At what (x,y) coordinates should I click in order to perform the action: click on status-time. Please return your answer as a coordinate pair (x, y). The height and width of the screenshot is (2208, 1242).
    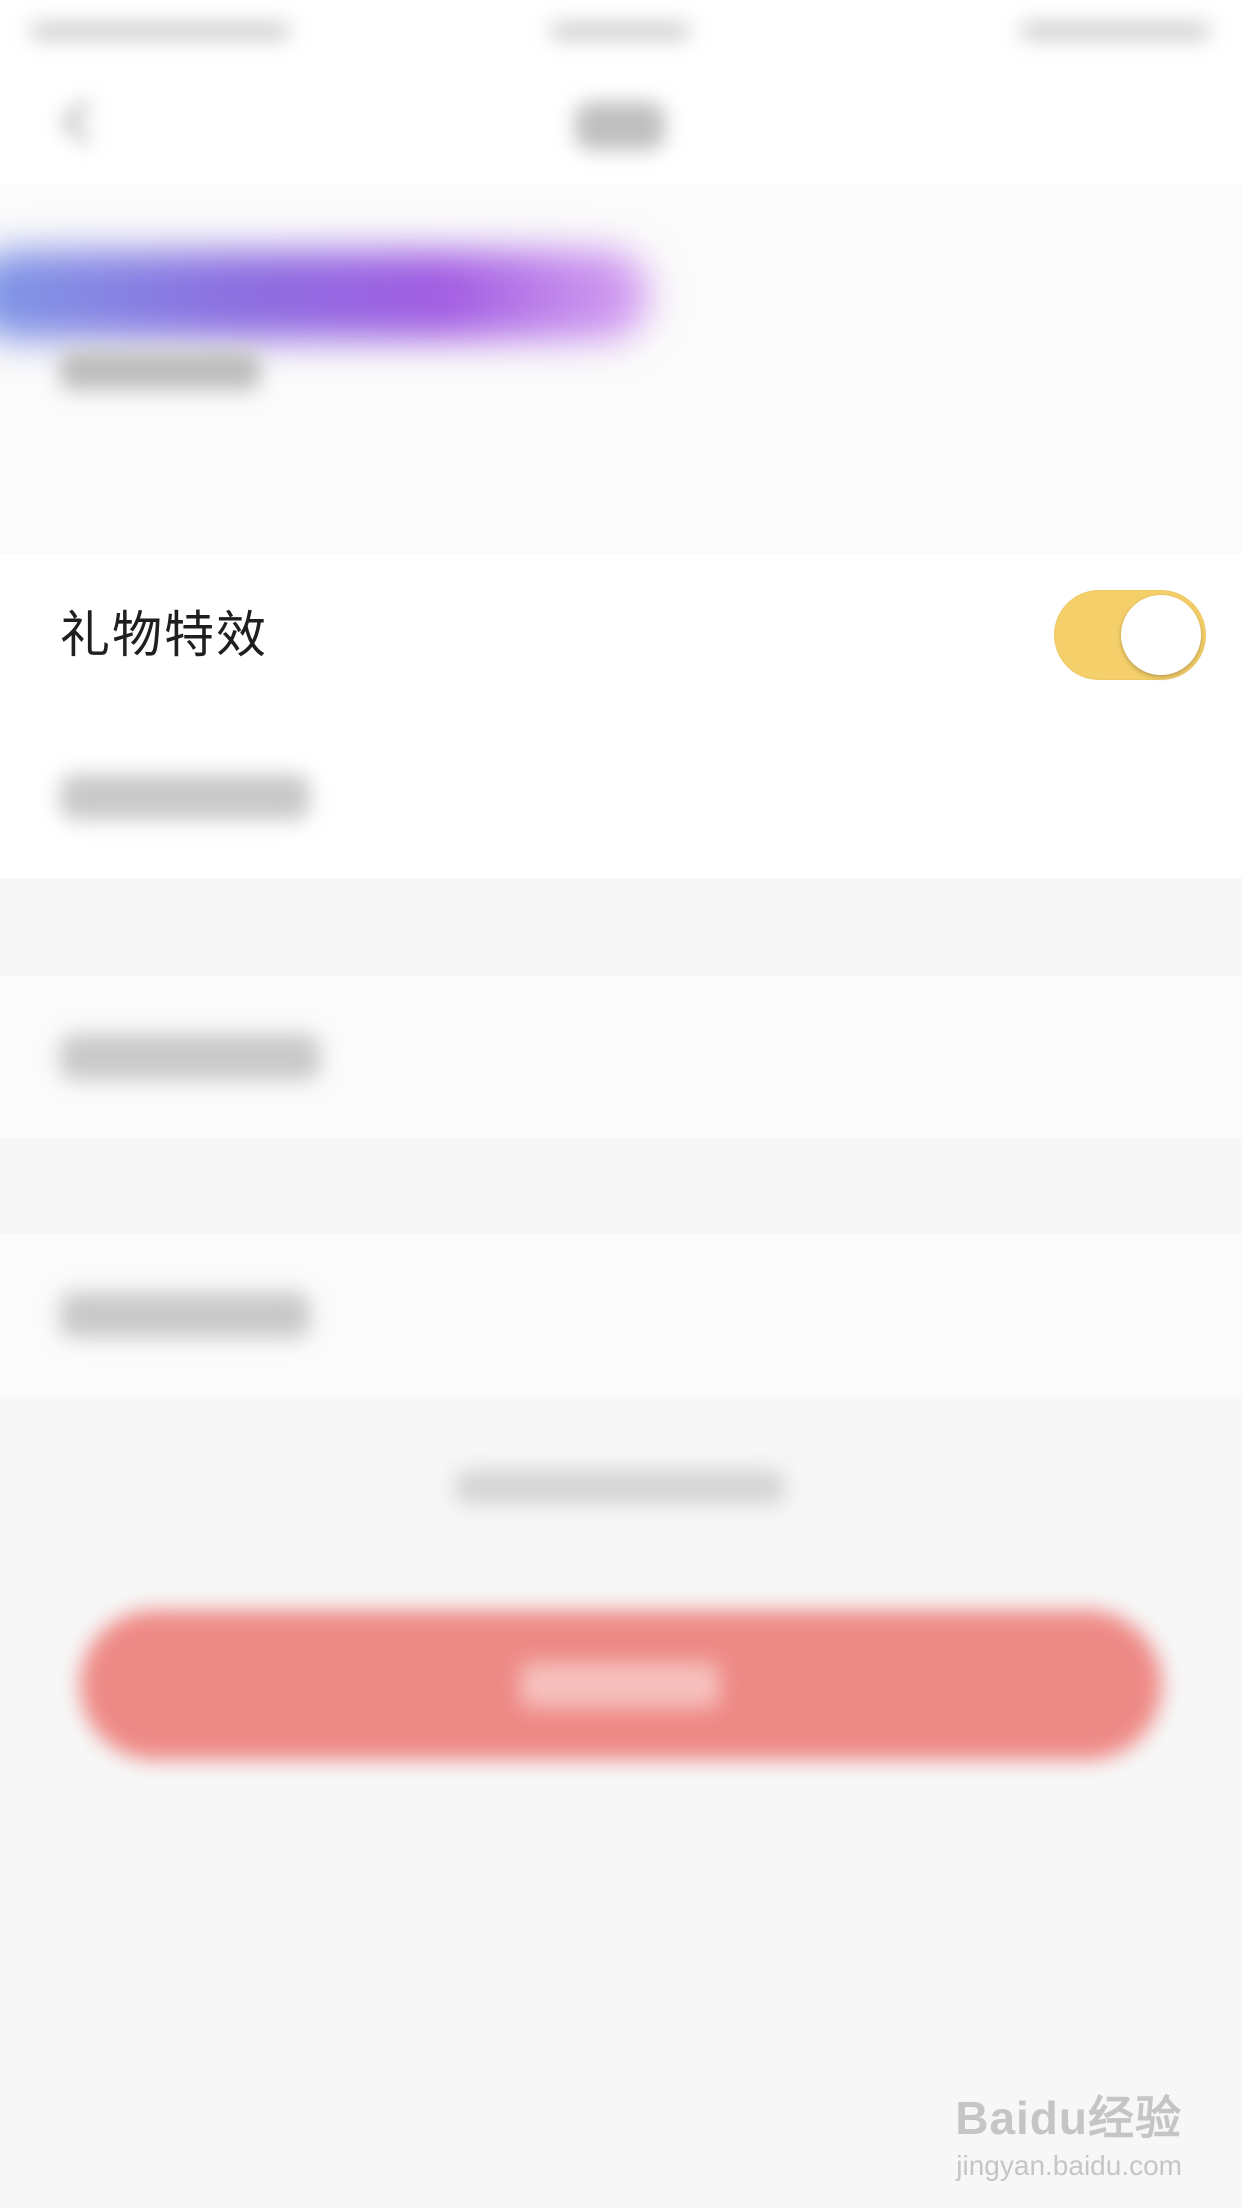
    Looking at the image, I should click on (620, 31).